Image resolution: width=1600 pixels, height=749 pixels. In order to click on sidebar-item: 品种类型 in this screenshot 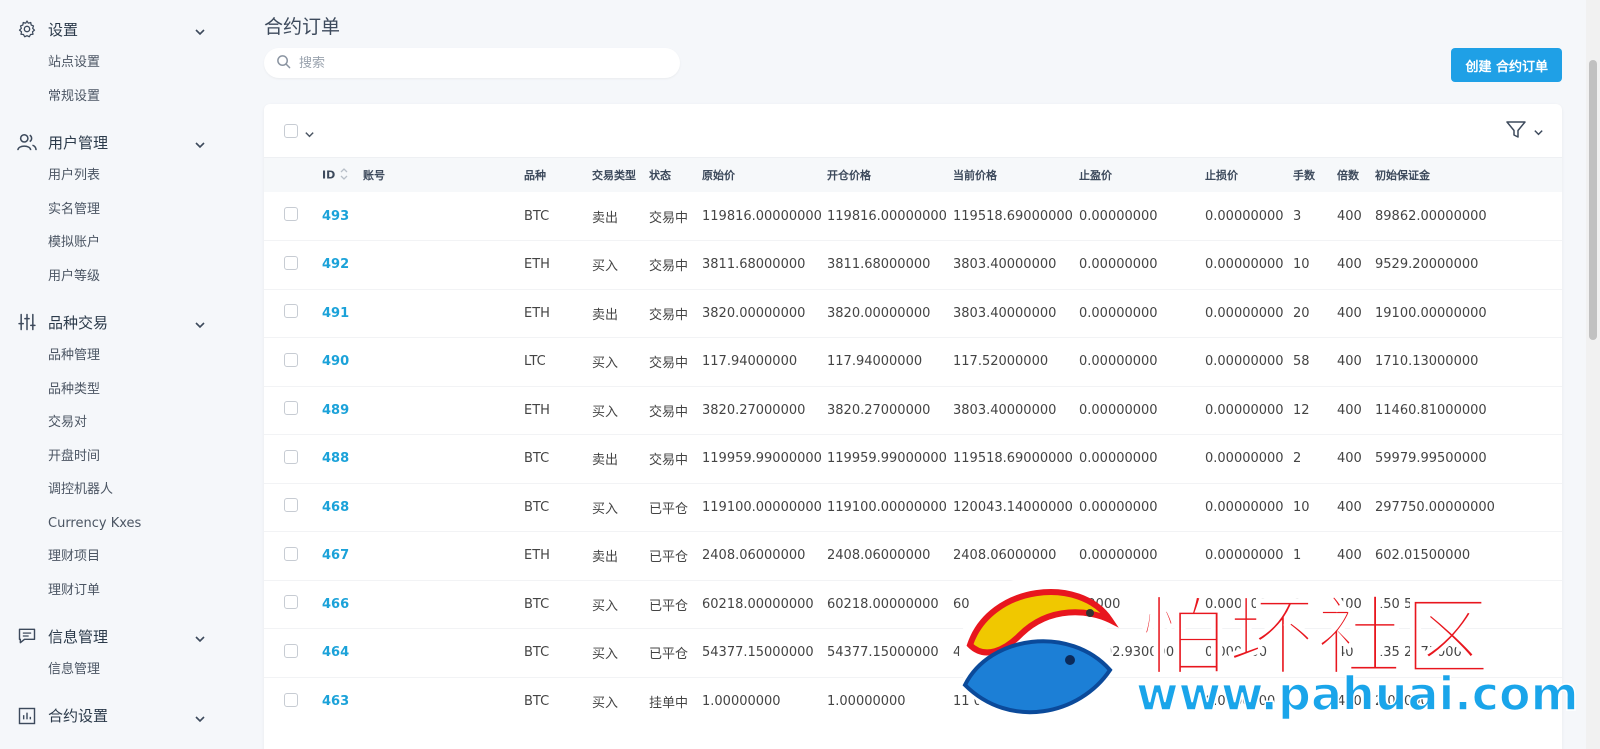, I will do `click(120, 390)`.